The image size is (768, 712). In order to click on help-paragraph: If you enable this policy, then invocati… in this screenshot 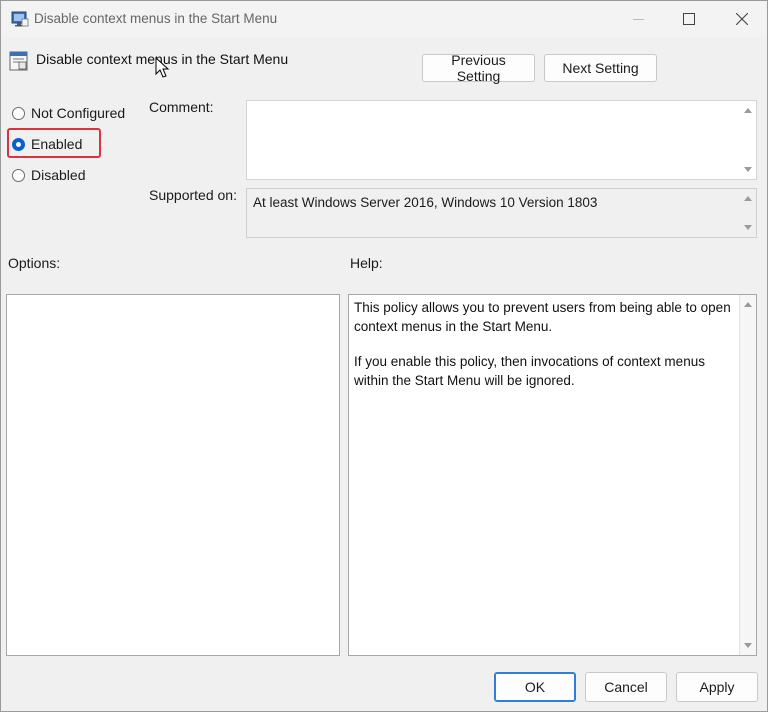, I will do `click(529, 371)`.